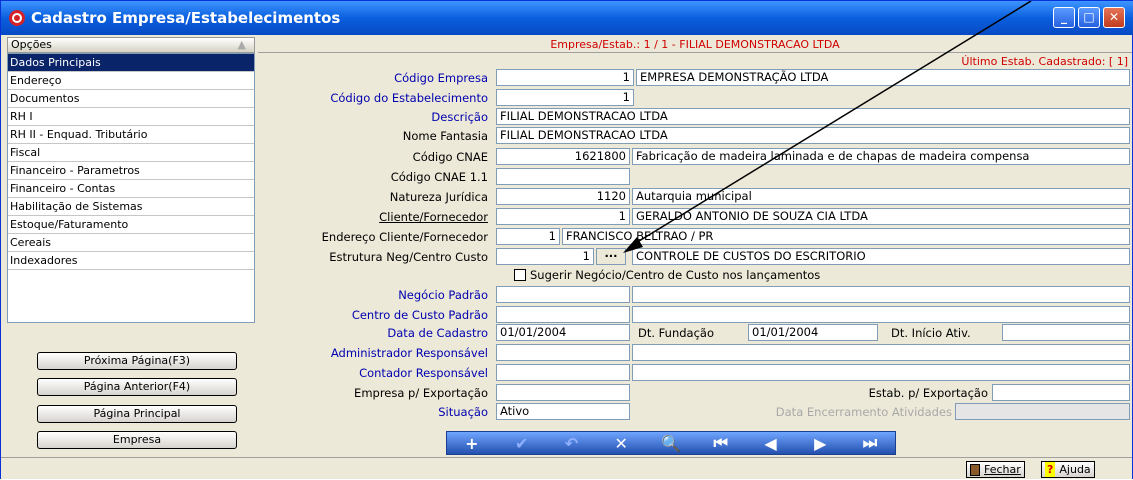 The image size is (1133, 480). What do you see at coordinates (186, 18) in the screenshot?
I see `window-title: Cadastro Empresa/Estabelecimentos` at bounding box center [186, 18].